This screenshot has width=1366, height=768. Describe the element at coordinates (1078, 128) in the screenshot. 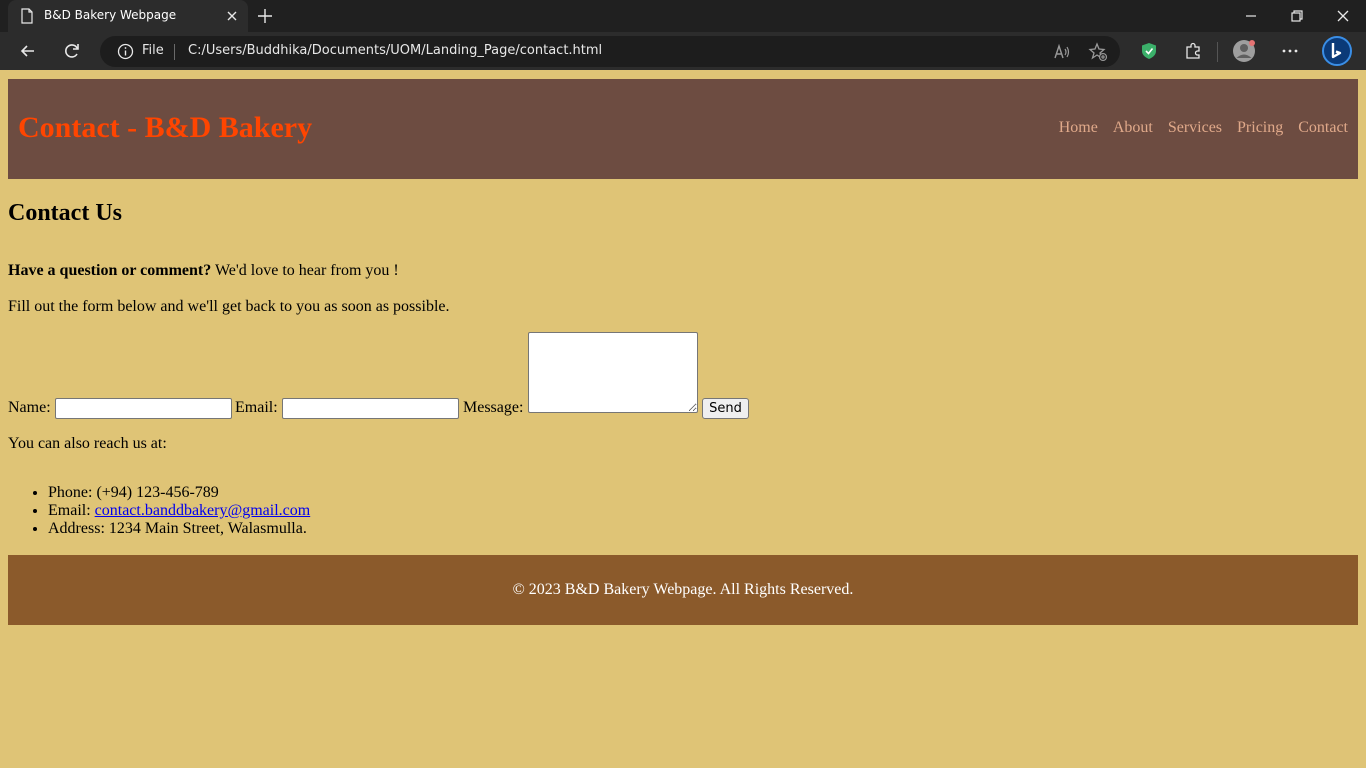

I see `nav-link-home: Home` at that location.